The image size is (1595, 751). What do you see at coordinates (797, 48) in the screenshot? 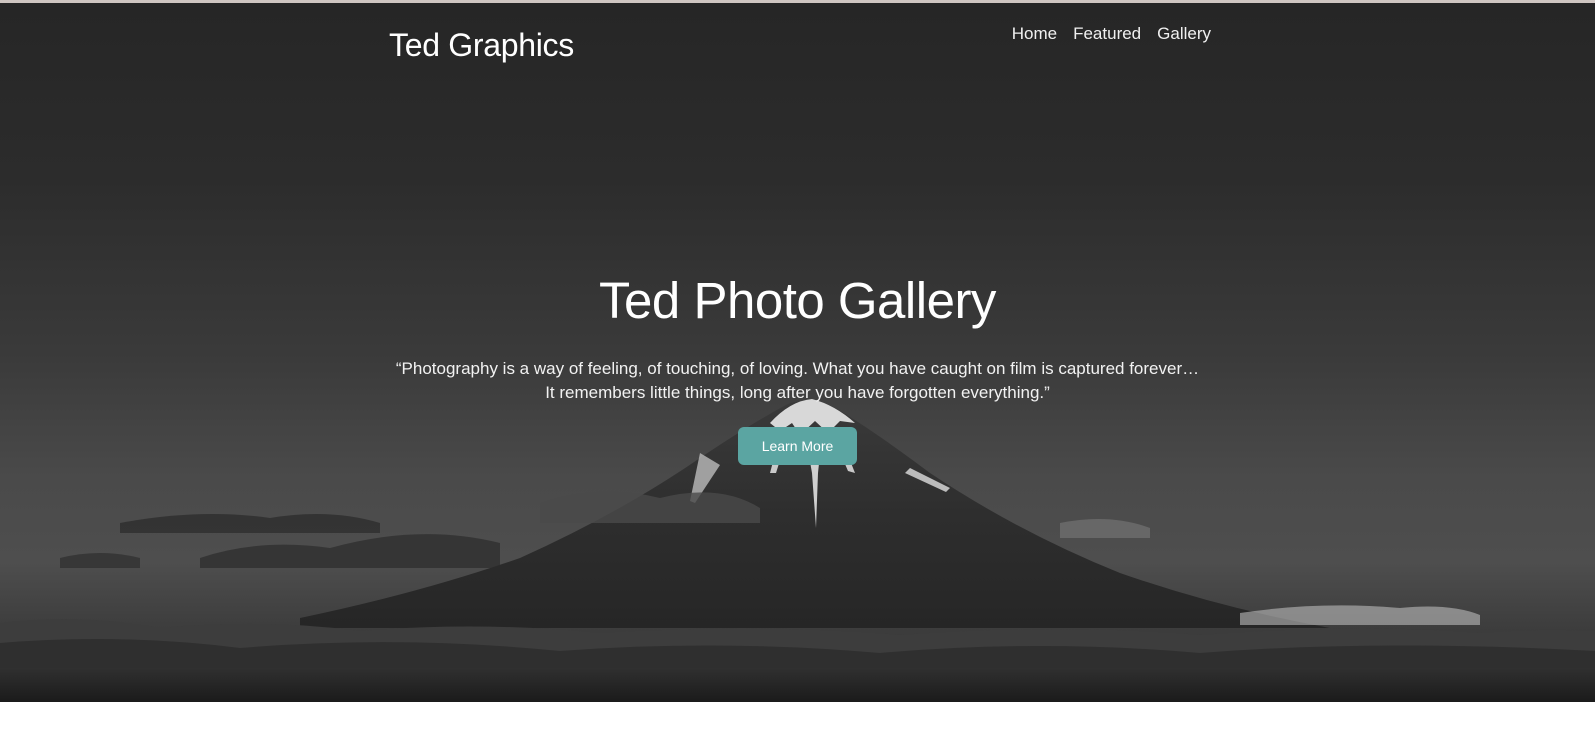
I see `site-header: Ted Graphics Home Featured Gallery` at bounding box center [797, 48].